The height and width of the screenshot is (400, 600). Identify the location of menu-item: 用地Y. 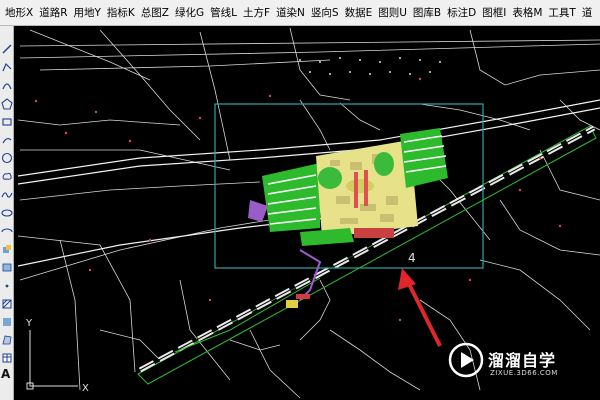
(87, 13).